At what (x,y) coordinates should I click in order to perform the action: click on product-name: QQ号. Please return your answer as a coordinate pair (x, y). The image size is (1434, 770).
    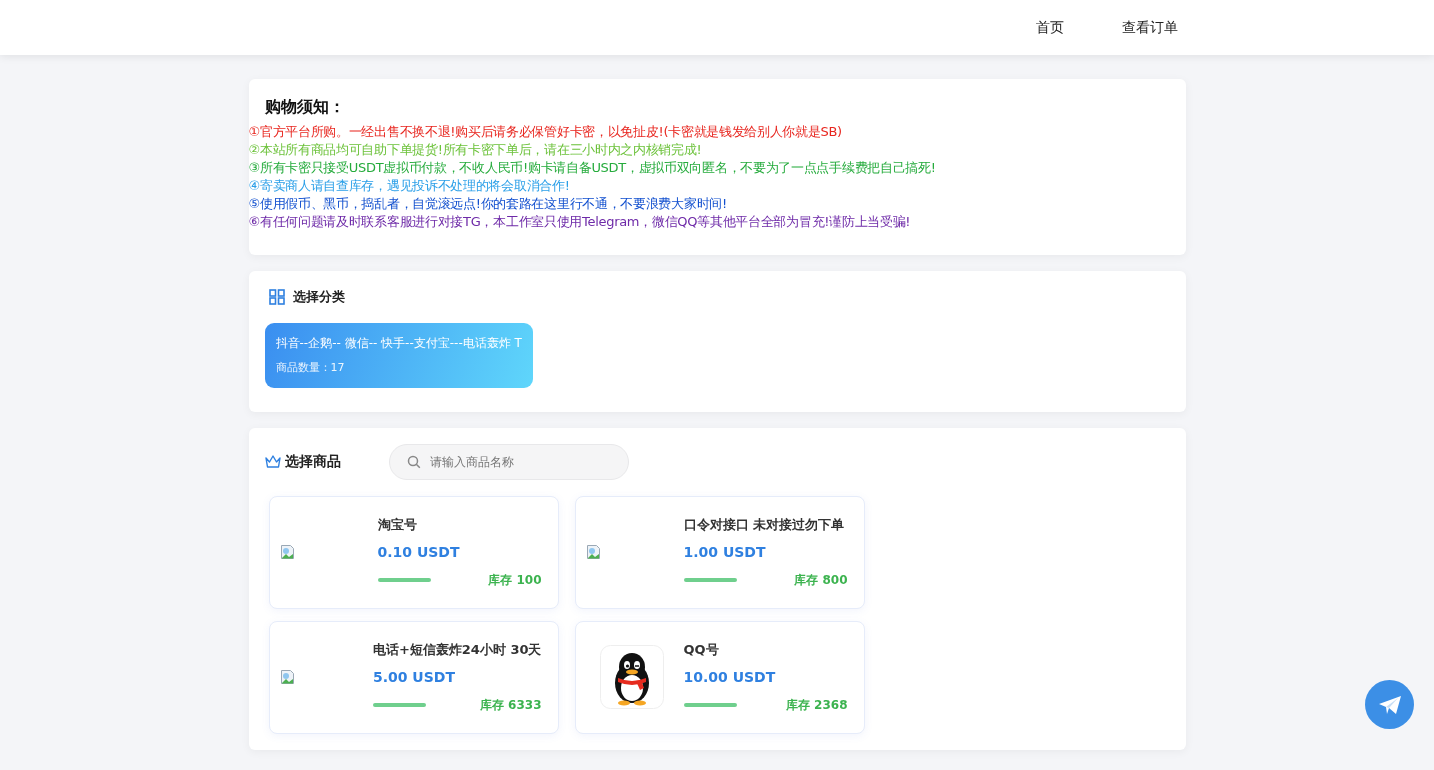
    Looking at the image, I should click on (701, 649).